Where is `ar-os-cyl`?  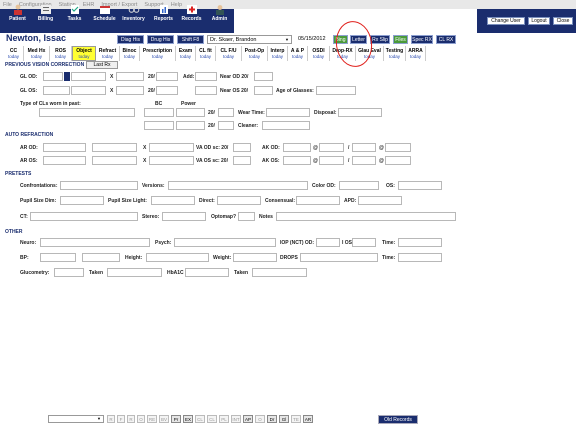
ar-os-cyl is located at coordinates (114, 160).